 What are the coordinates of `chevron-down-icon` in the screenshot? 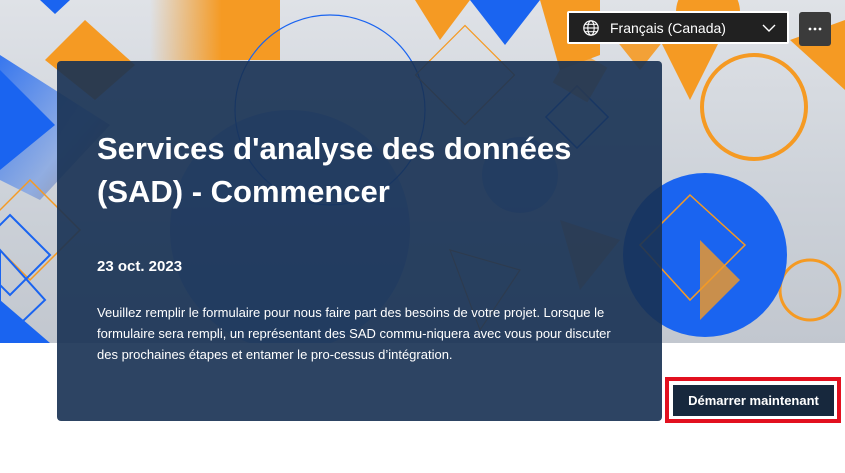 It's located at (769, 28).